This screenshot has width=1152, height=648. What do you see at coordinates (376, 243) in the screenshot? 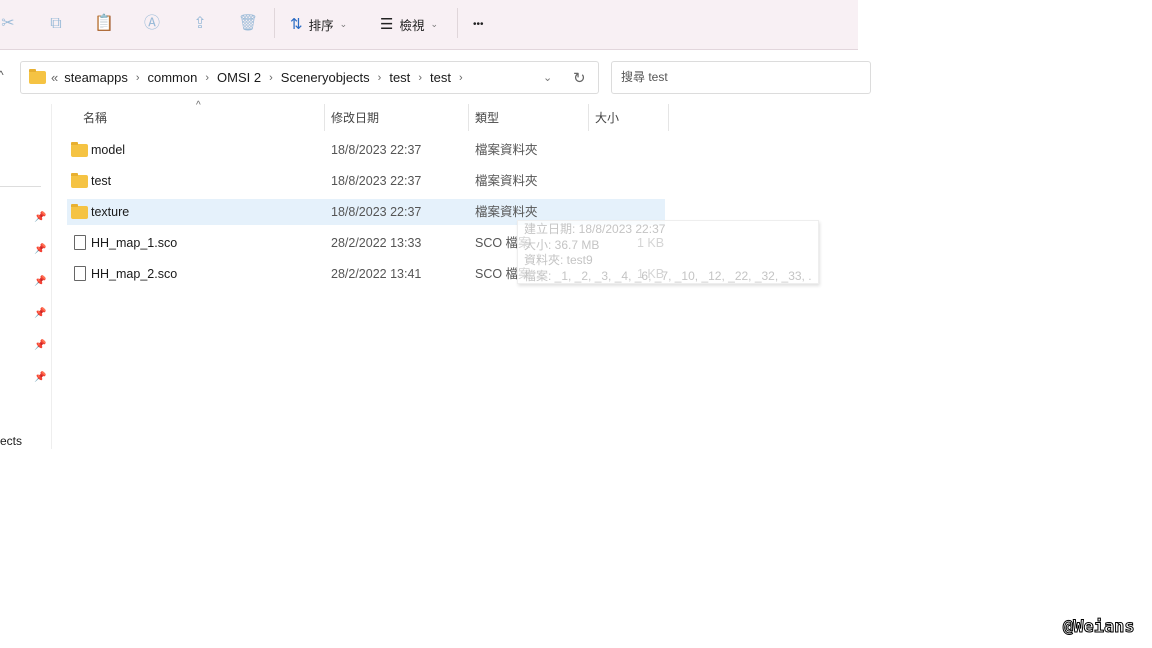
I see `file-date: 28/2/2022 13:33` at bounding box center [376, 243].